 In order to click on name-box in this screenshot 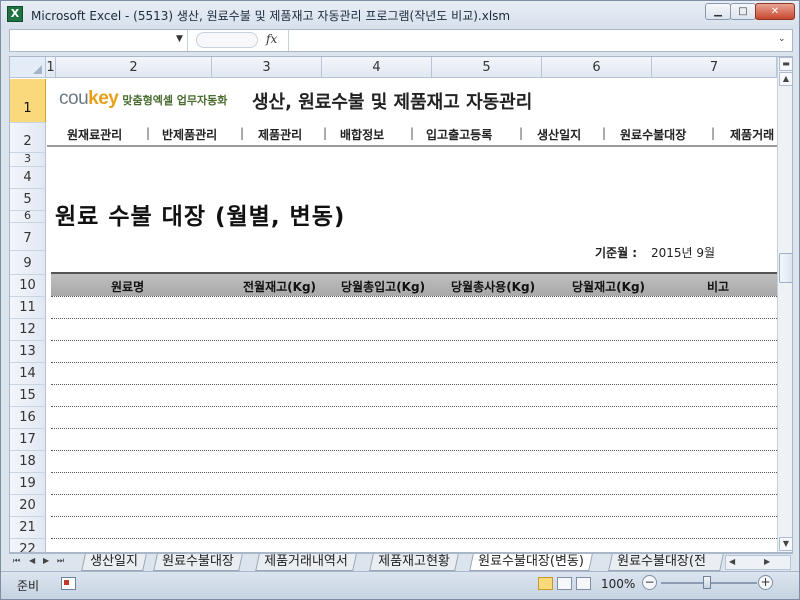, I will do `click(99, 40)`.